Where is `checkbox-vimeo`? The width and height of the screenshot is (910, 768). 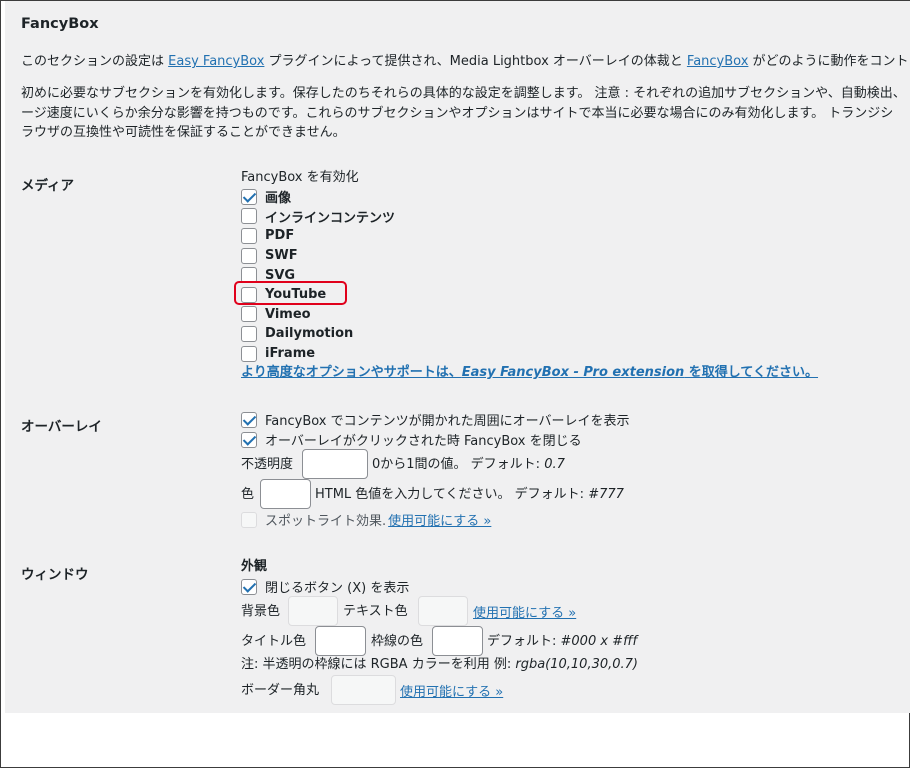 checkbox-vimeo is located at coordinates (249, 314).